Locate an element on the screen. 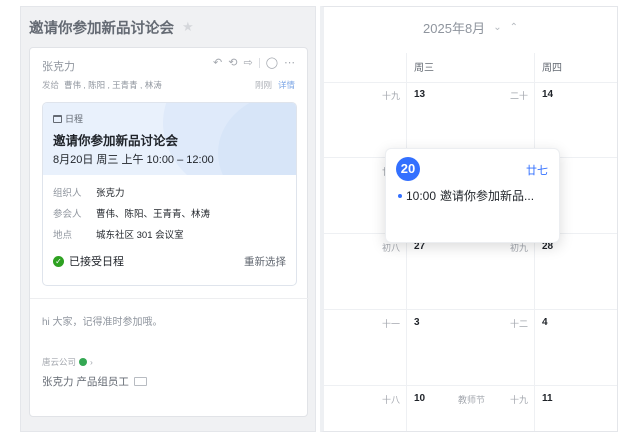 This screenshot has height=444, width=634. recipients-line: 发给 曹伟 , 陈阳 , 王青青 , 林涛 is located at coordinates (102, 85).